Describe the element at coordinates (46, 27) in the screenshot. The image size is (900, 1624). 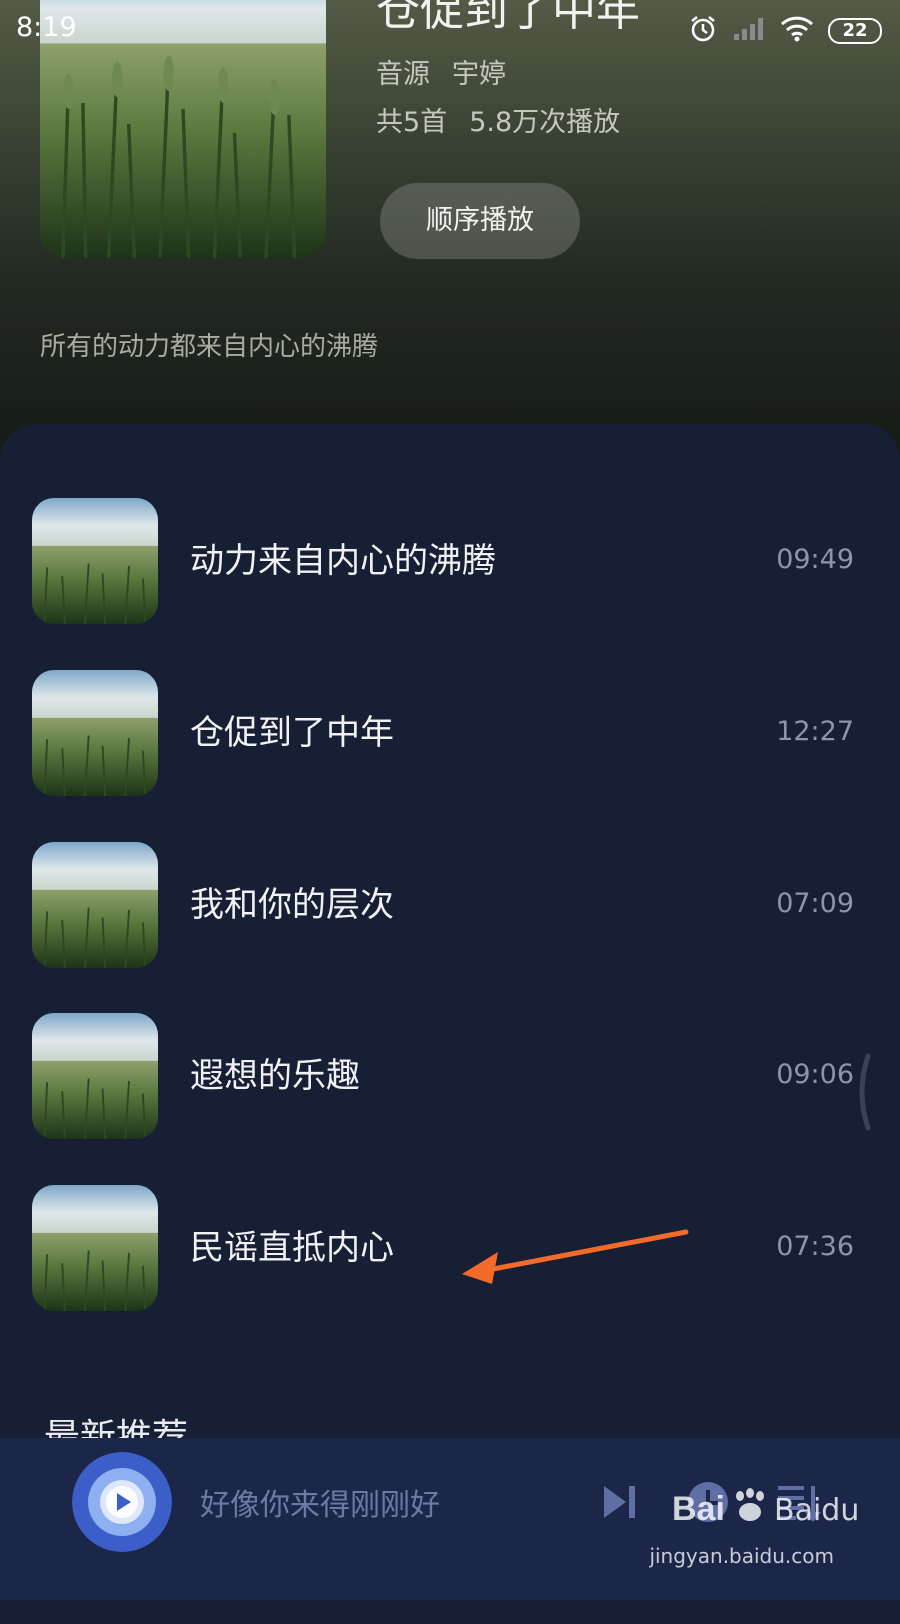
I see `status-time: 8:19` at that location.